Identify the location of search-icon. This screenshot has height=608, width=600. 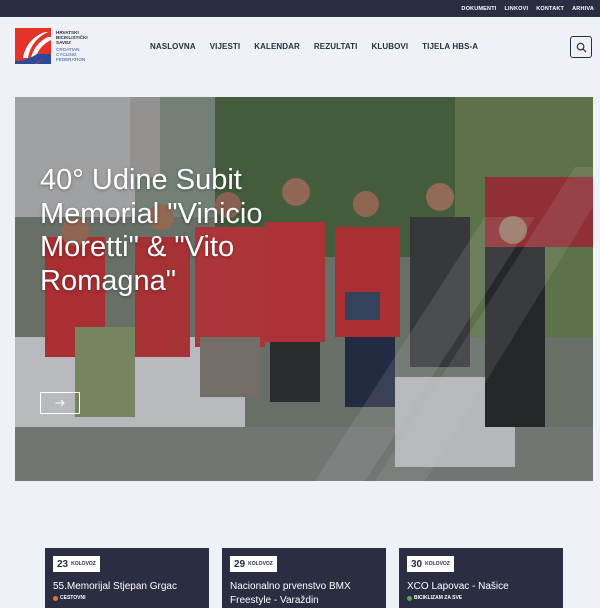
(581, 47).